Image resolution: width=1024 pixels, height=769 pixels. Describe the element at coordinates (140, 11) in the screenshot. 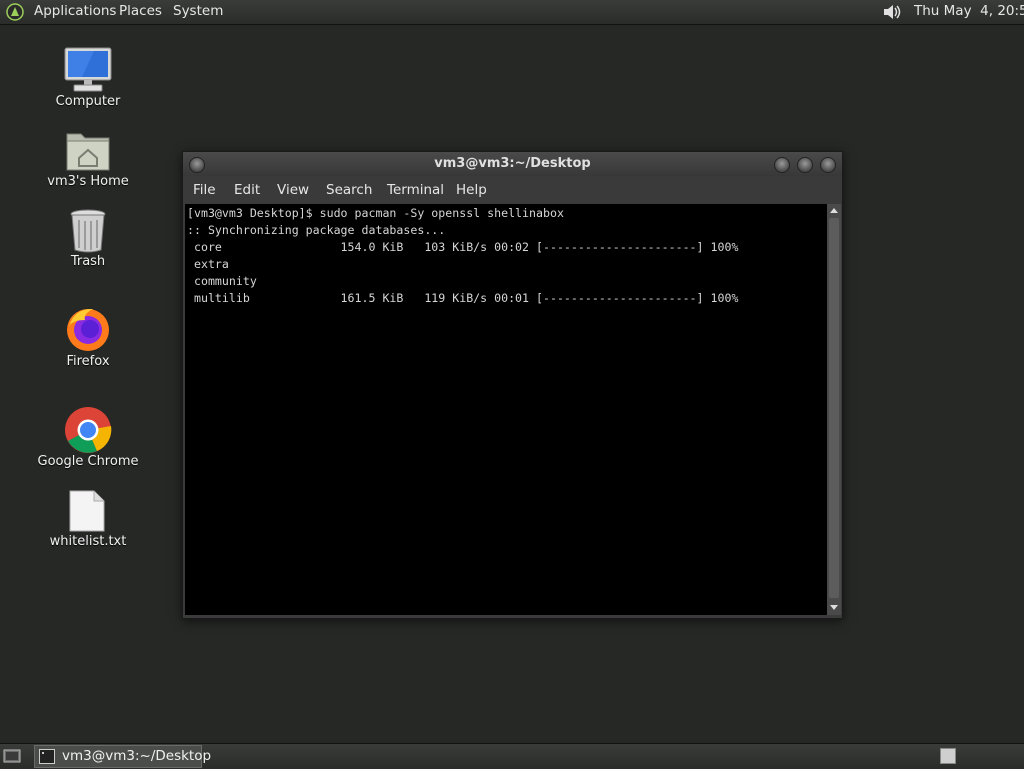

I see `places-menu: Places` at that location.